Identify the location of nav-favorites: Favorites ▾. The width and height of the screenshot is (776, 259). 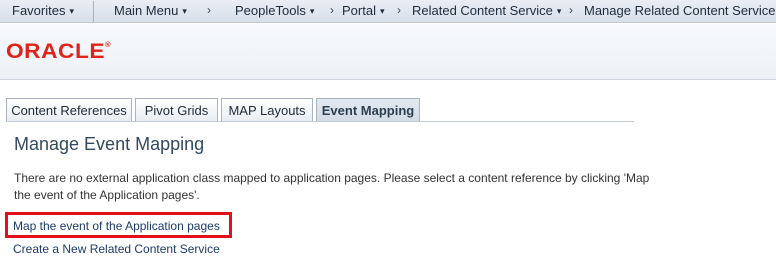
(43, 10).